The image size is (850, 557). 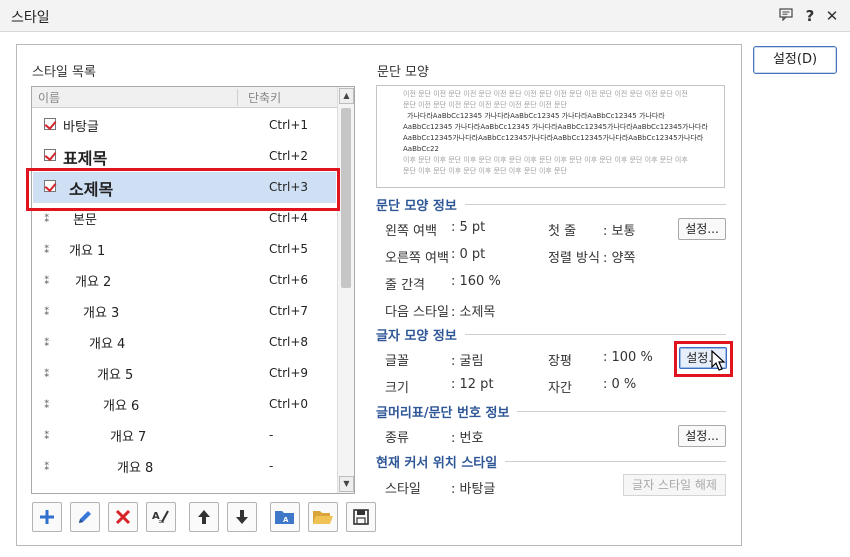 I want to click on cursor-style-value: : 바탕글, so click(x=473, y=489).